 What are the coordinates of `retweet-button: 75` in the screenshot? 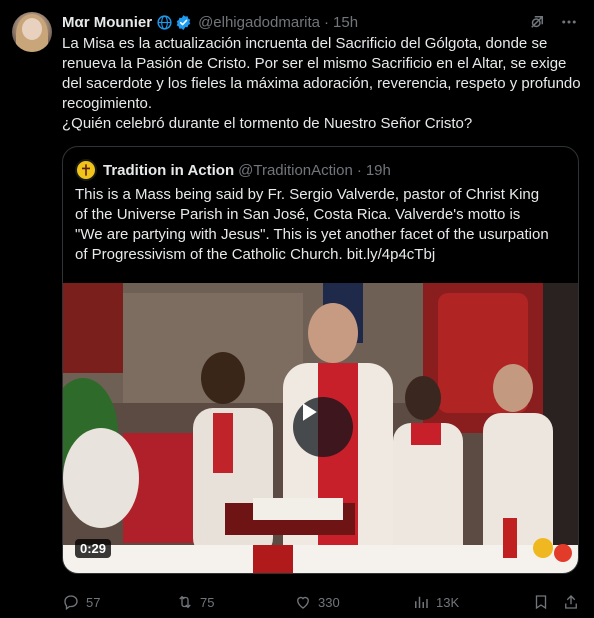 It's located at (195, 602).